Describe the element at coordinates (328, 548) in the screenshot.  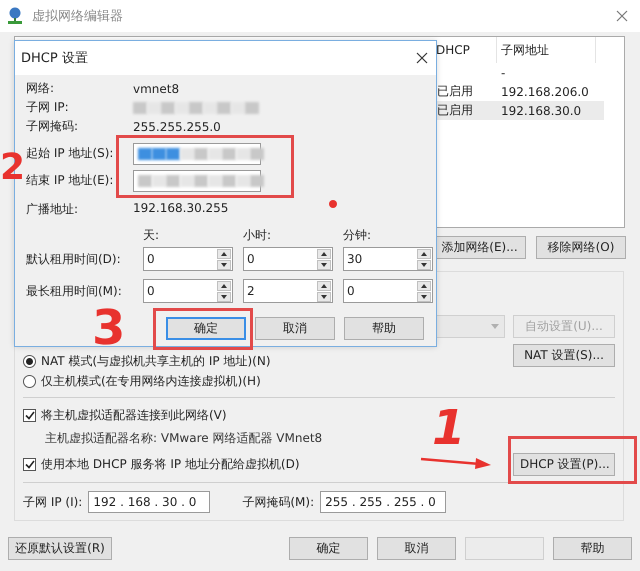
I see `footer-button: 确定` at that location.